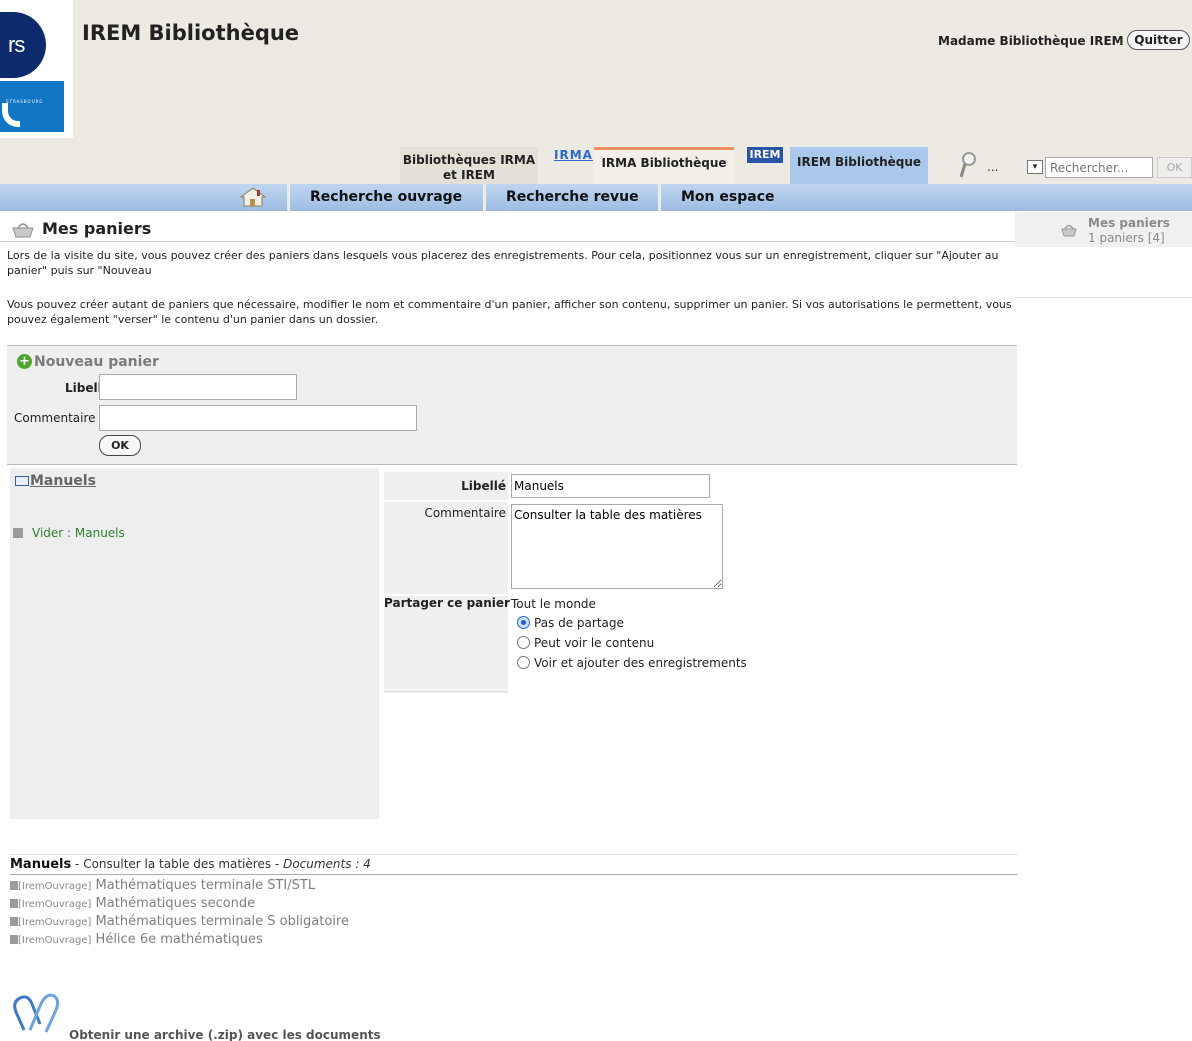  I want to click on user-name: Madame Bibliothèque IREM, so click(1031, 41).